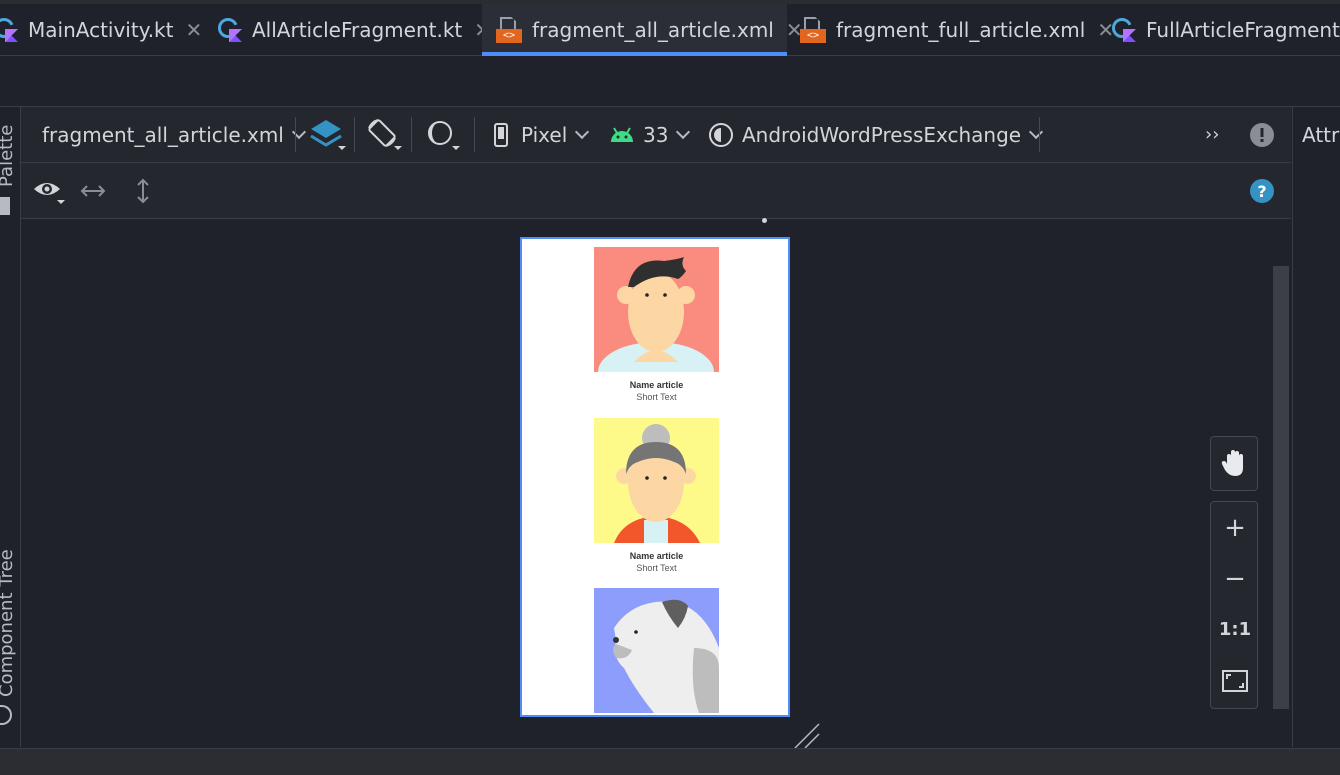  I want to click on warning-icon, so click(1262, 134).